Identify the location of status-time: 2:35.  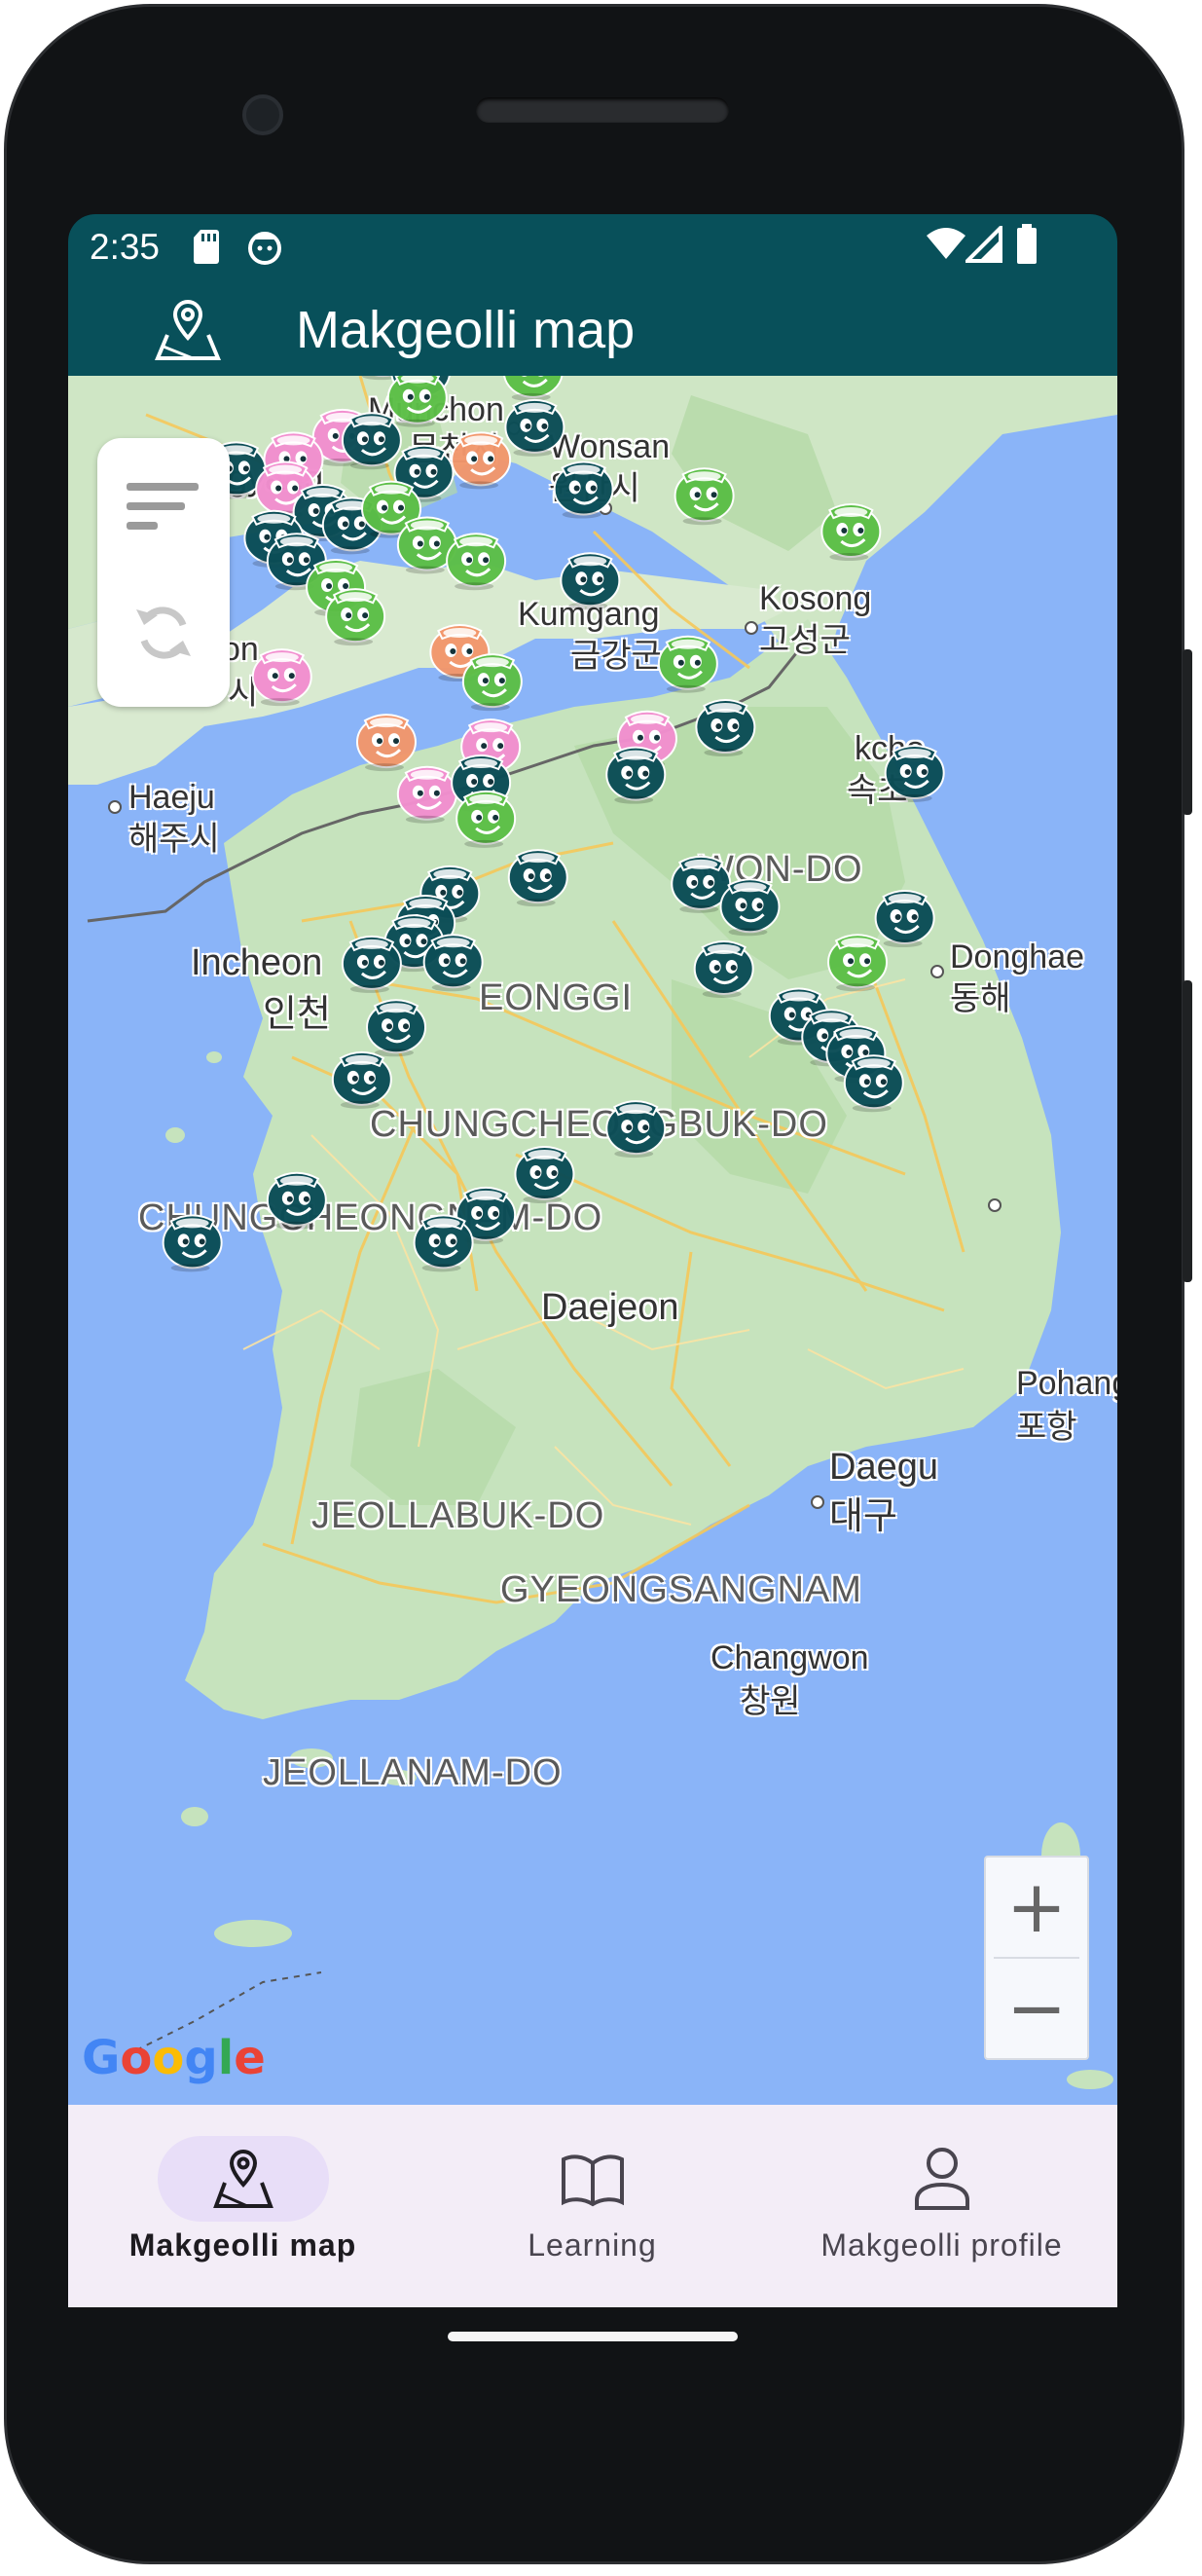
(125, 247).